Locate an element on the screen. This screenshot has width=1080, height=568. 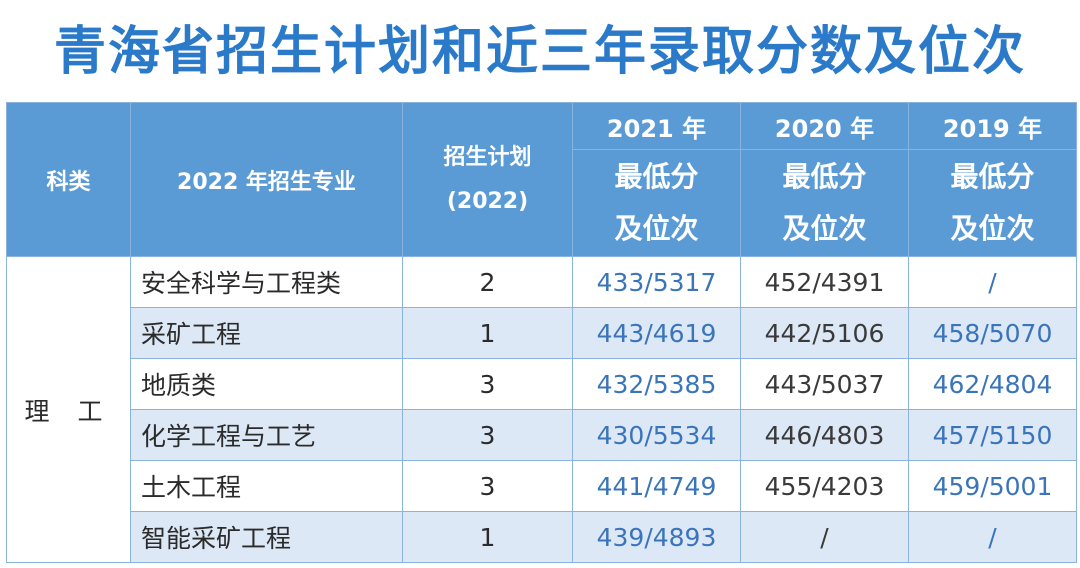
major-cell: 化学工程与工艺 is located at coordinates (266, 435).